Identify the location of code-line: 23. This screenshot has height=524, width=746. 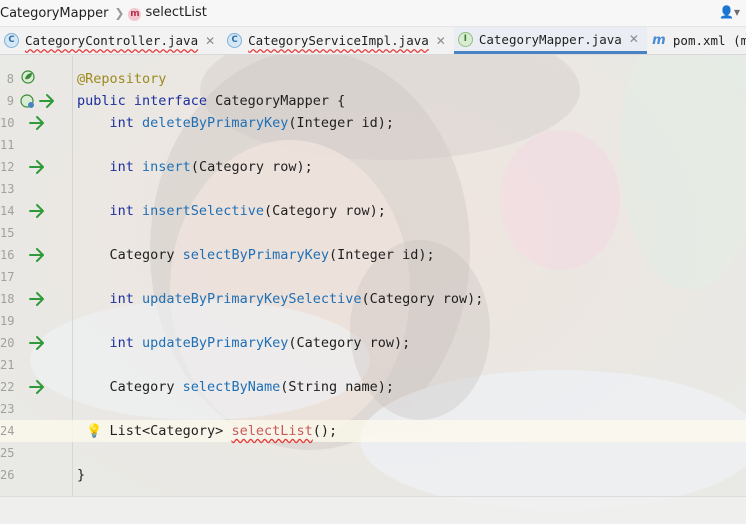
(373, 409).